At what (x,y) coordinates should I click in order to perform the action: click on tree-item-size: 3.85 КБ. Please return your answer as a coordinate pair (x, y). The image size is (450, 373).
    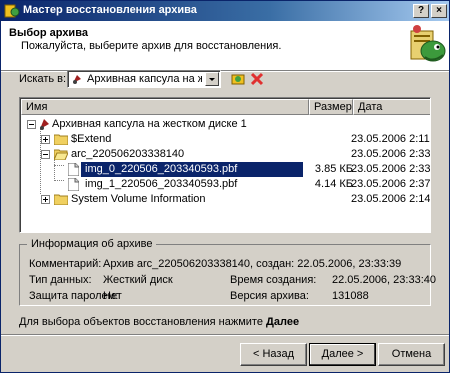
    Looking at the image, I should click on (333, 169).